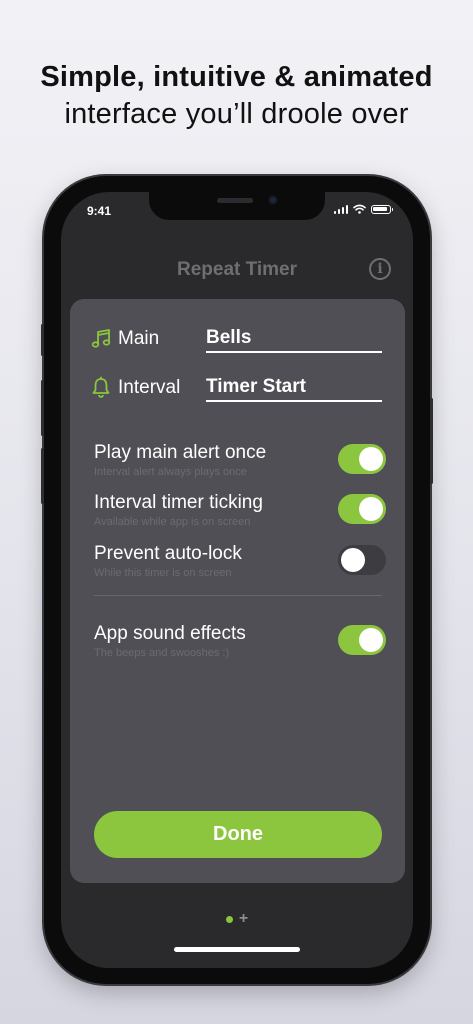  I want to click on status-icons, so click(363, 209).